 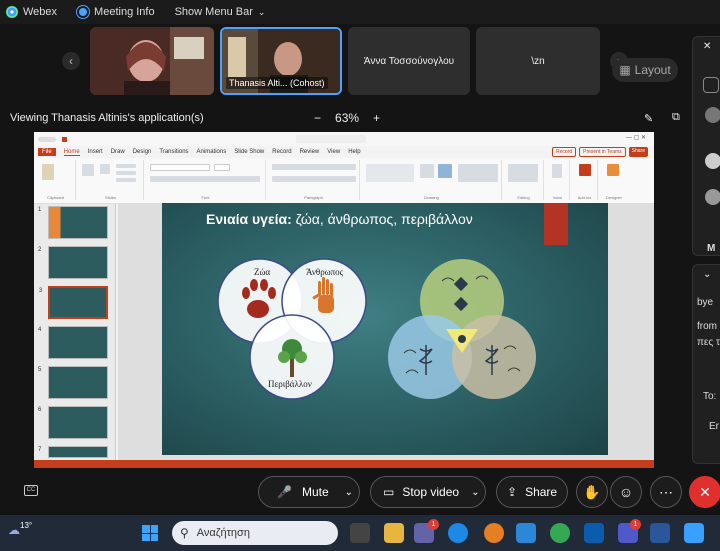 What do you see at coordinates (73, 422) in the screenshot?
I see `slide-thumbnail-6: 6` at bounding box center [73, 422].